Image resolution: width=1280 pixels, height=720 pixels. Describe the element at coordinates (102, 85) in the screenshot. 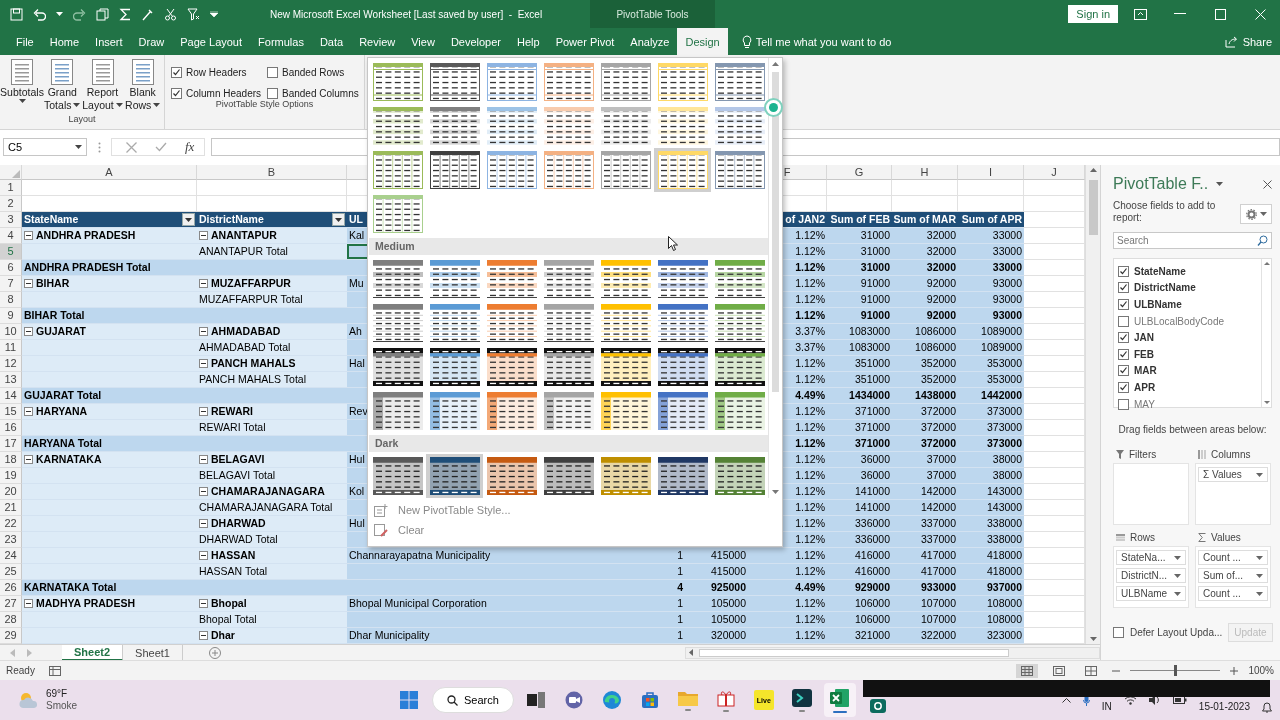

I see `layout-button: Report Layout` at that location.